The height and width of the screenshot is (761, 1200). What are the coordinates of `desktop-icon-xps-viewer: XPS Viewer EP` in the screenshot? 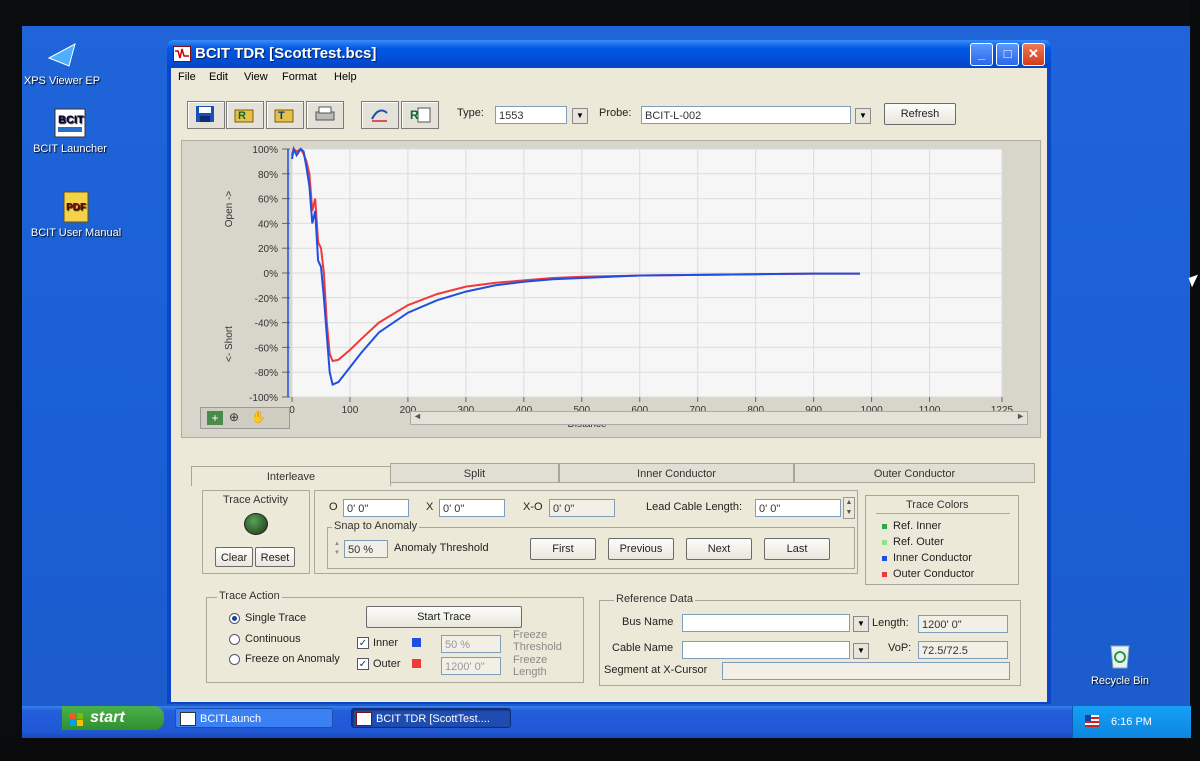 It's located at (62, 62).